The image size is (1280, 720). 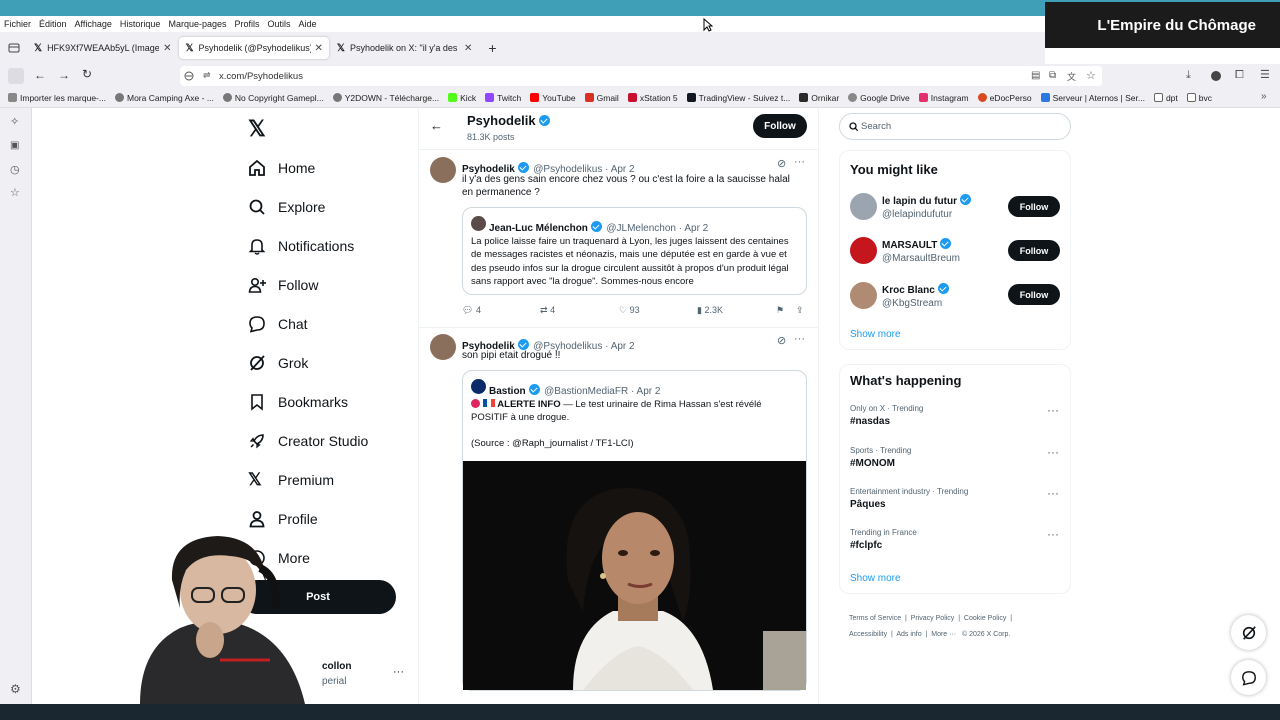 I want to click on forward-icon: →, so click(x=64, y=75).